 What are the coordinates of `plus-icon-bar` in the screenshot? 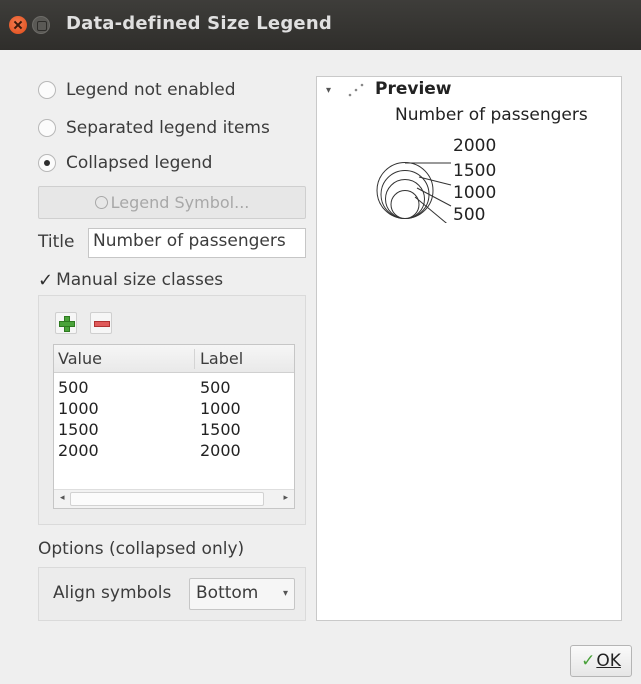 It's located at (67, 324).